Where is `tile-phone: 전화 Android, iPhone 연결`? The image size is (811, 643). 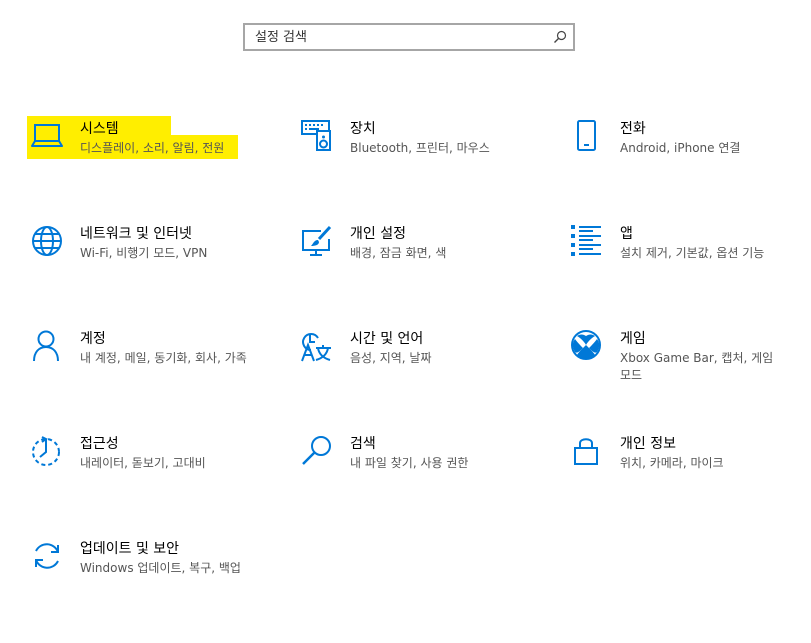 tile-phone: 전화 Android, iPhone 연결 is located at coordinates (676, 155).